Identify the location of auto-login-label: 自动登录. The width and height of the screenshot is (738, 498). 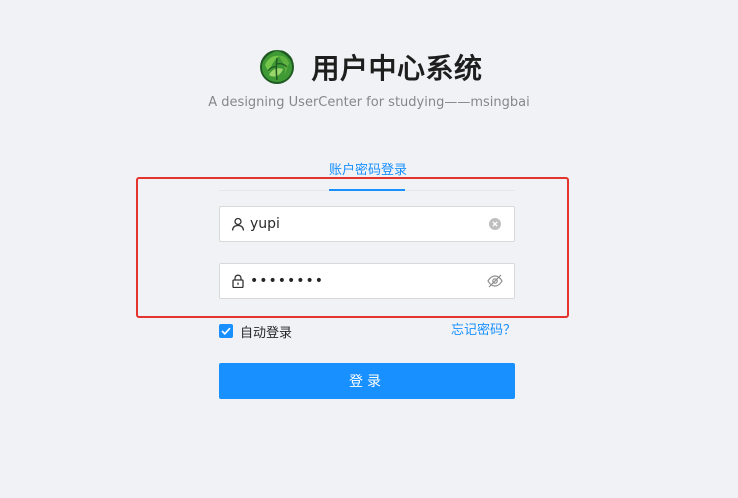
(266, 331).